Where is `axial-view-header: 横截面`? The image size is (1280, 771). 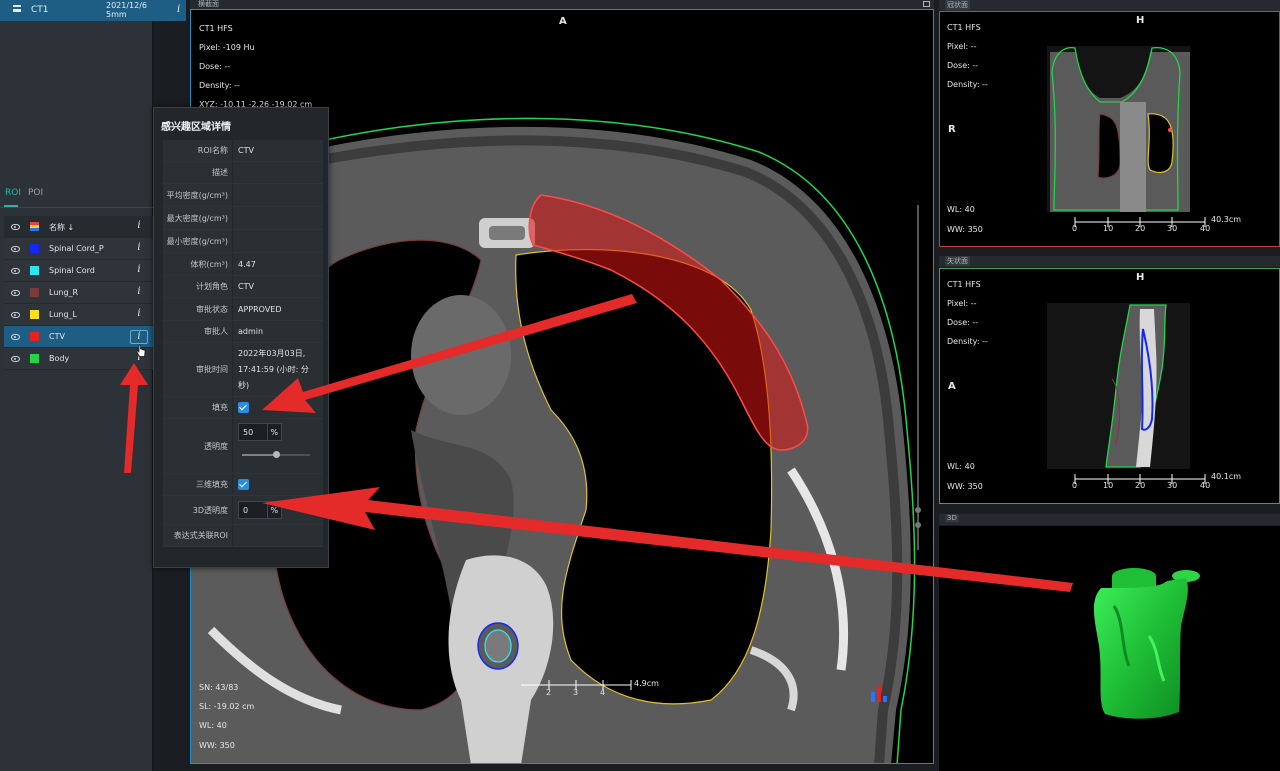
axial-view-header: 横截面 is located at coordinates (562, 4).